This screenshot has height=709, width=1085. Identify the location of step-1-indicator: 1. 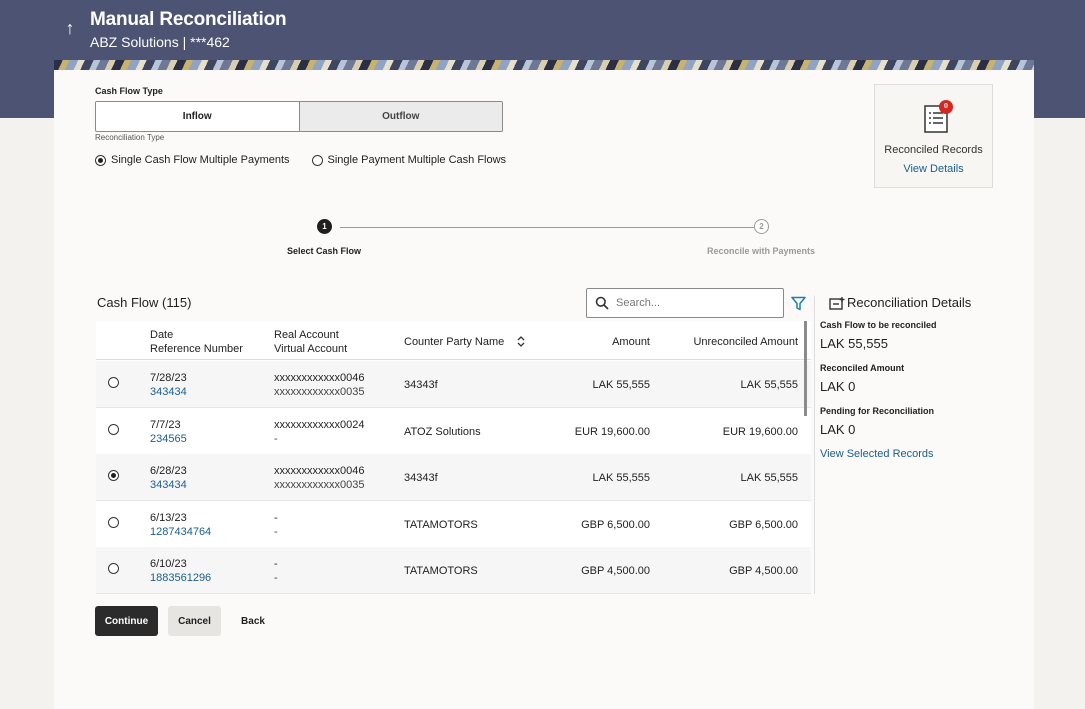
(324, 226).